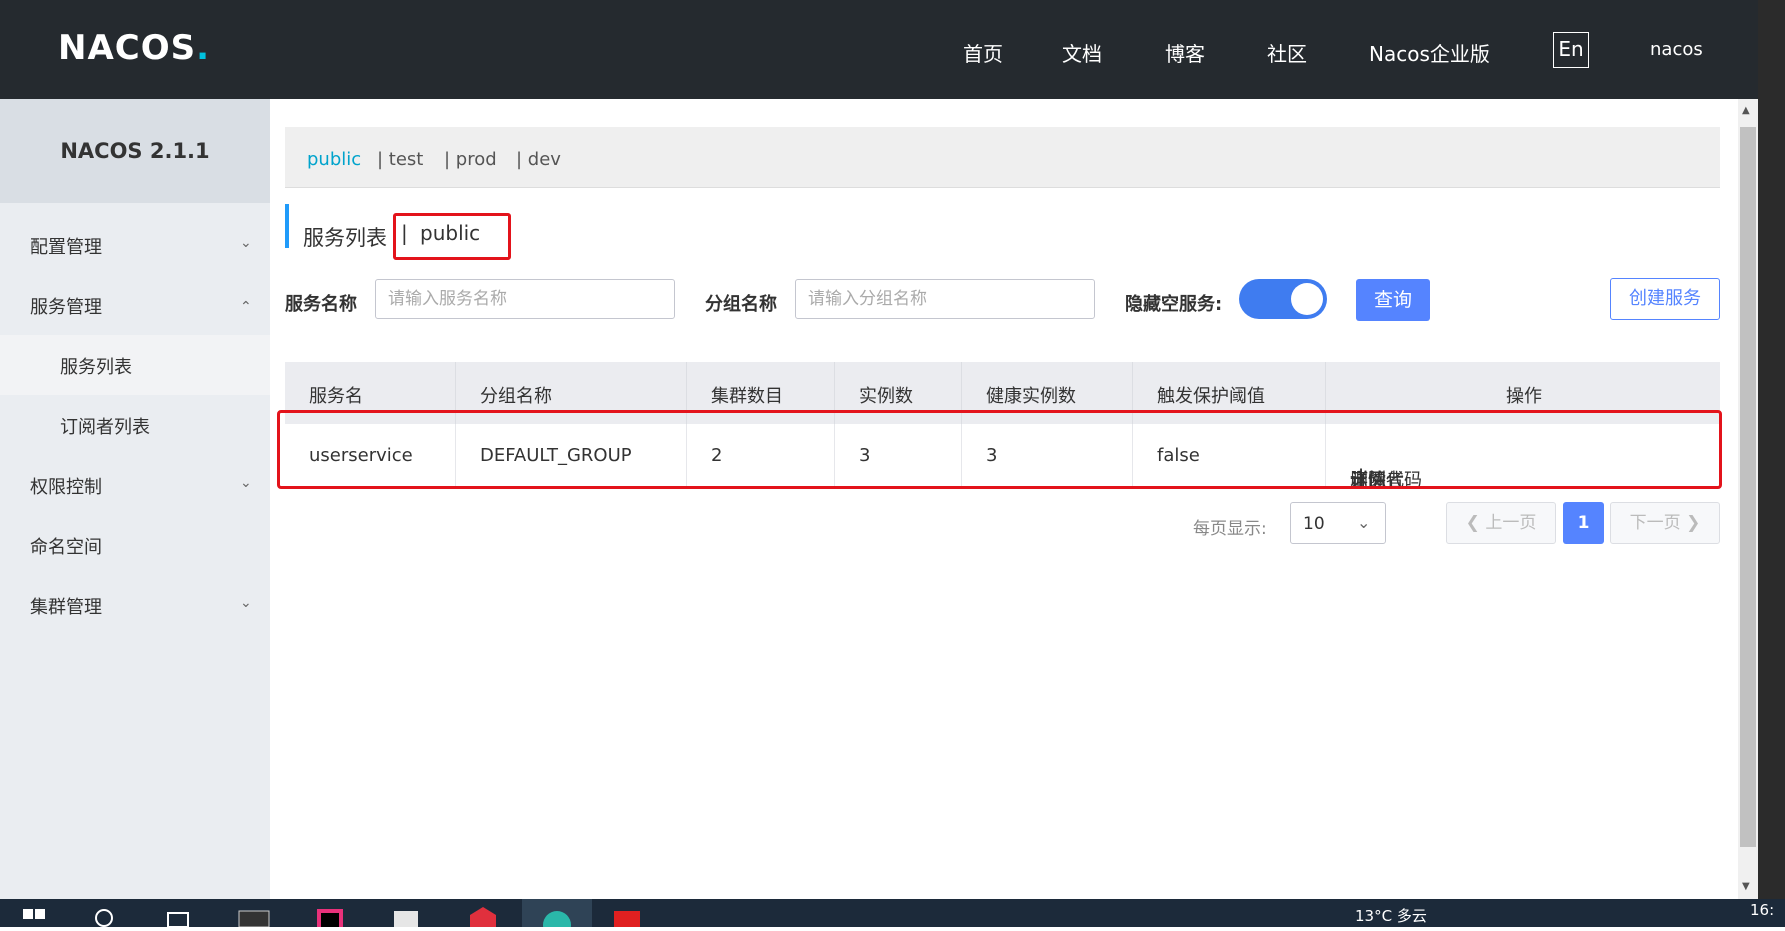 This screenshot has width=1785, height=931. What do you see at coordinates (1185, 52) in the screenshot?
I see `nav-blog: 博客` at bounding box center [1185, 52].